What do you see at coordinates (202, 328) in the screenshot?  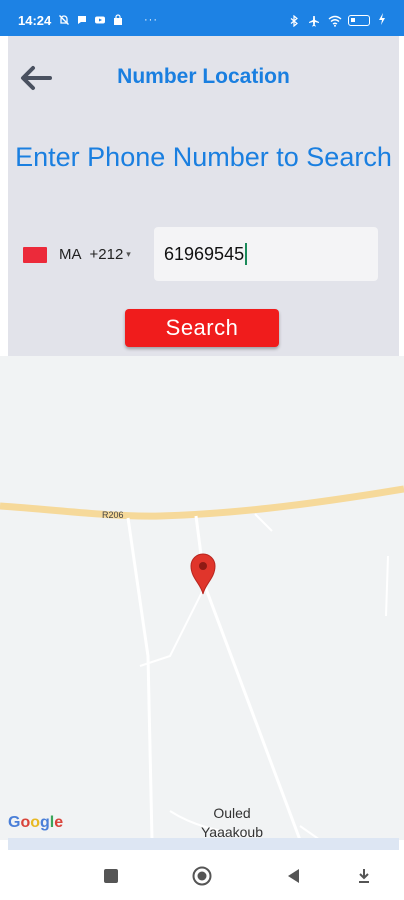 I see `search-button: Search` at bounding box center [202, 328].